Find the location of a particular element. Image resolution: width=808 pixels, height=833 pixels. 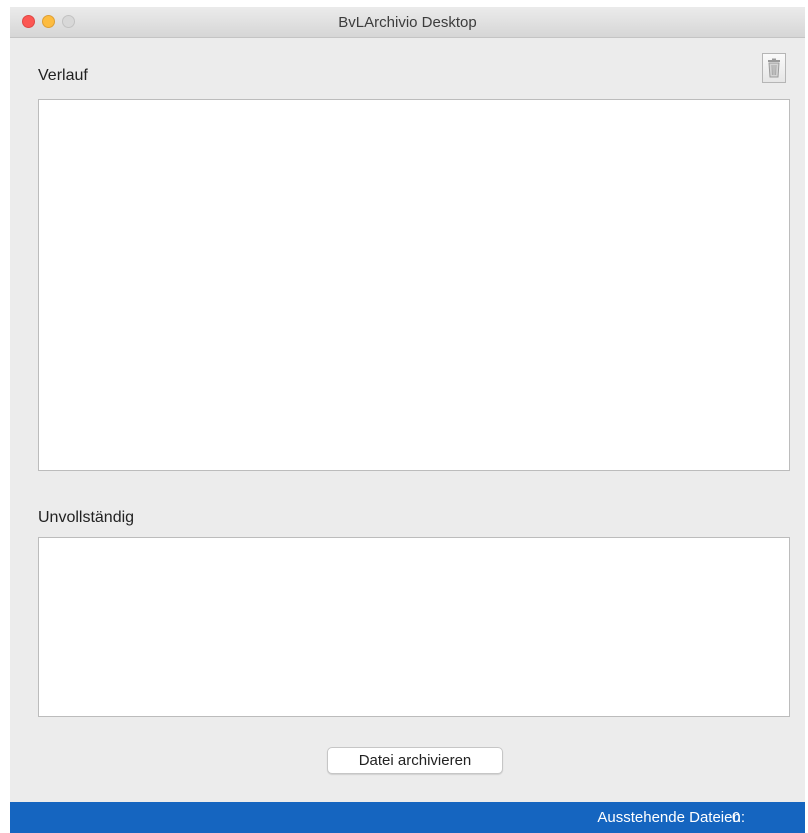

archive-file-button: Datei archivieren is located at coordinates (415, 760).